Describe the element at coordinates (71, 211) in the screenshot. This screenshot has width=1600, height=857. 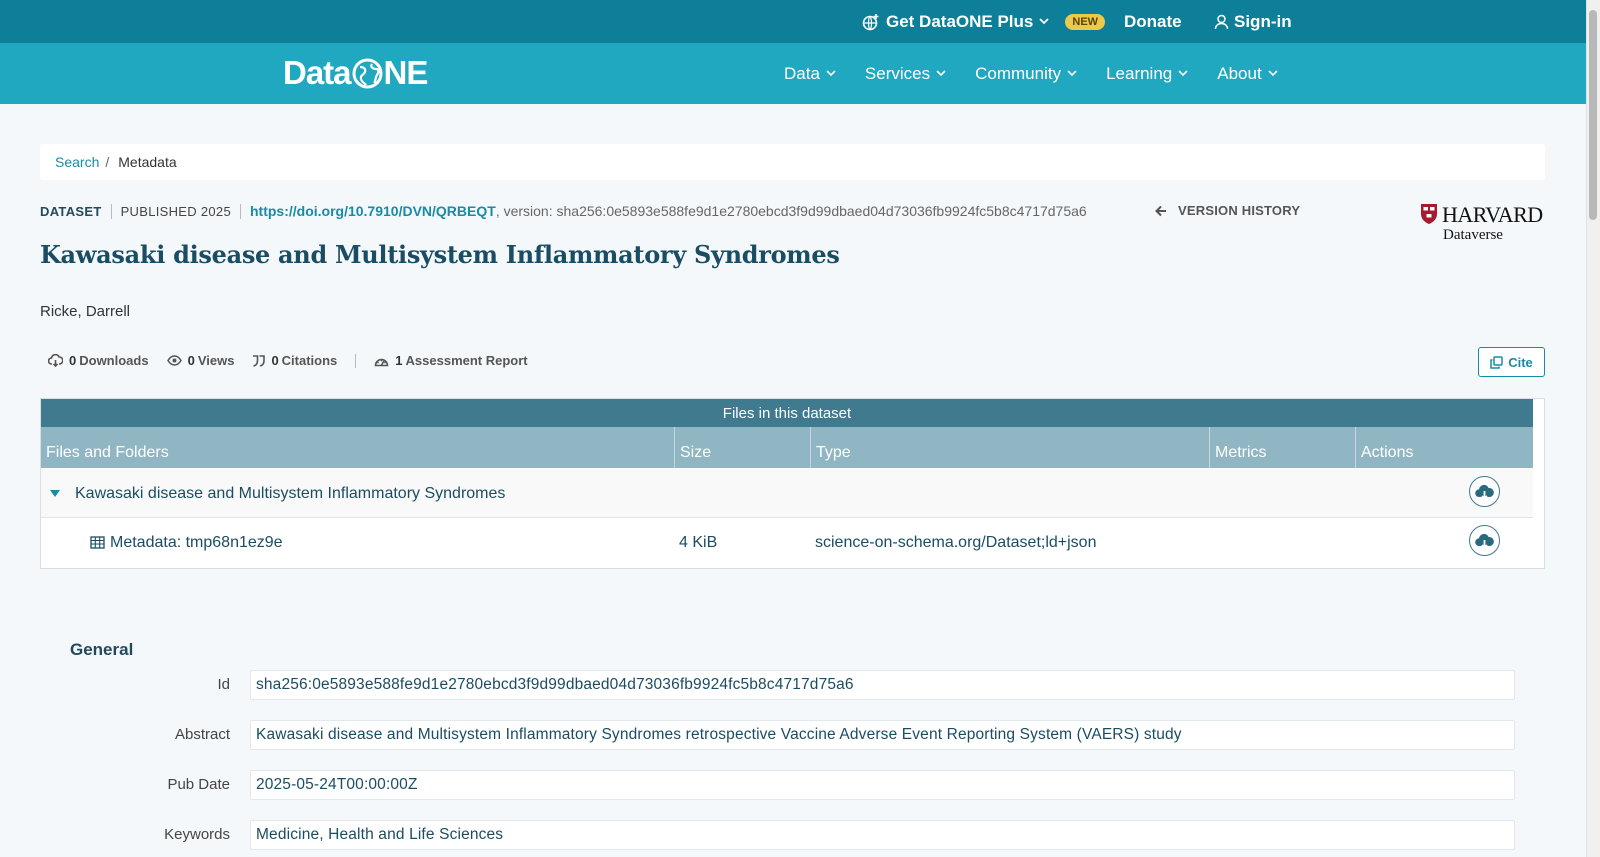
I see `dataset-type-label: DATASET` at that location.